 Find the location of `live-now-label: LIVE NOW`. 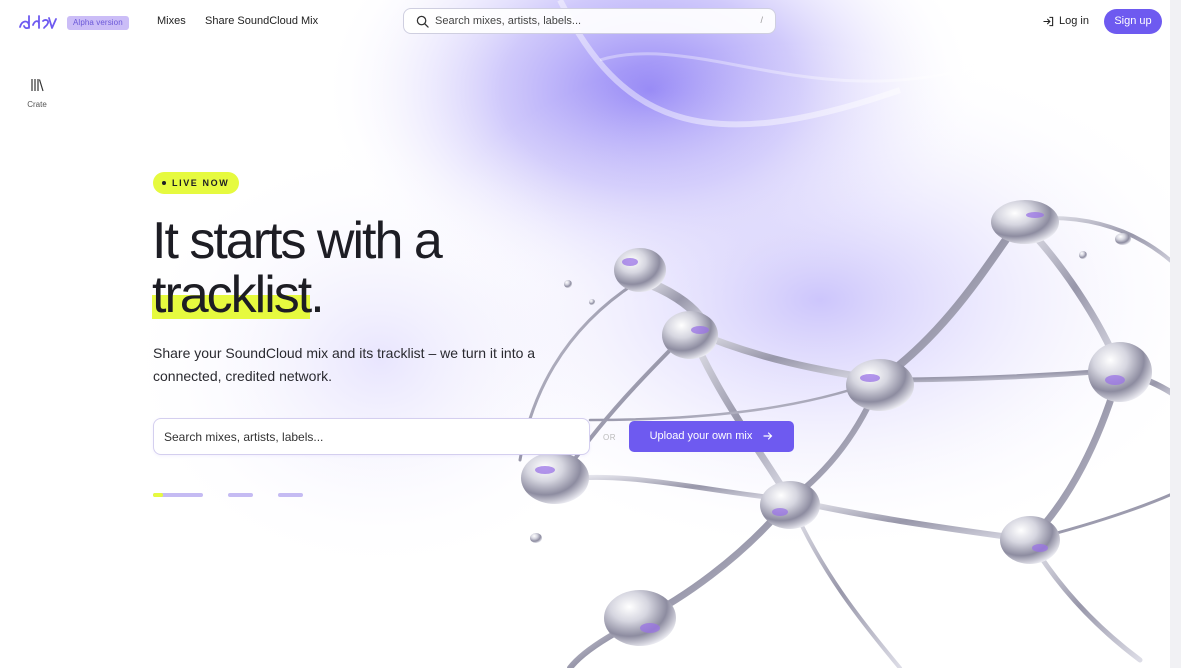

live-now-label: LIVE NOW is located at coordinates (201, 183).